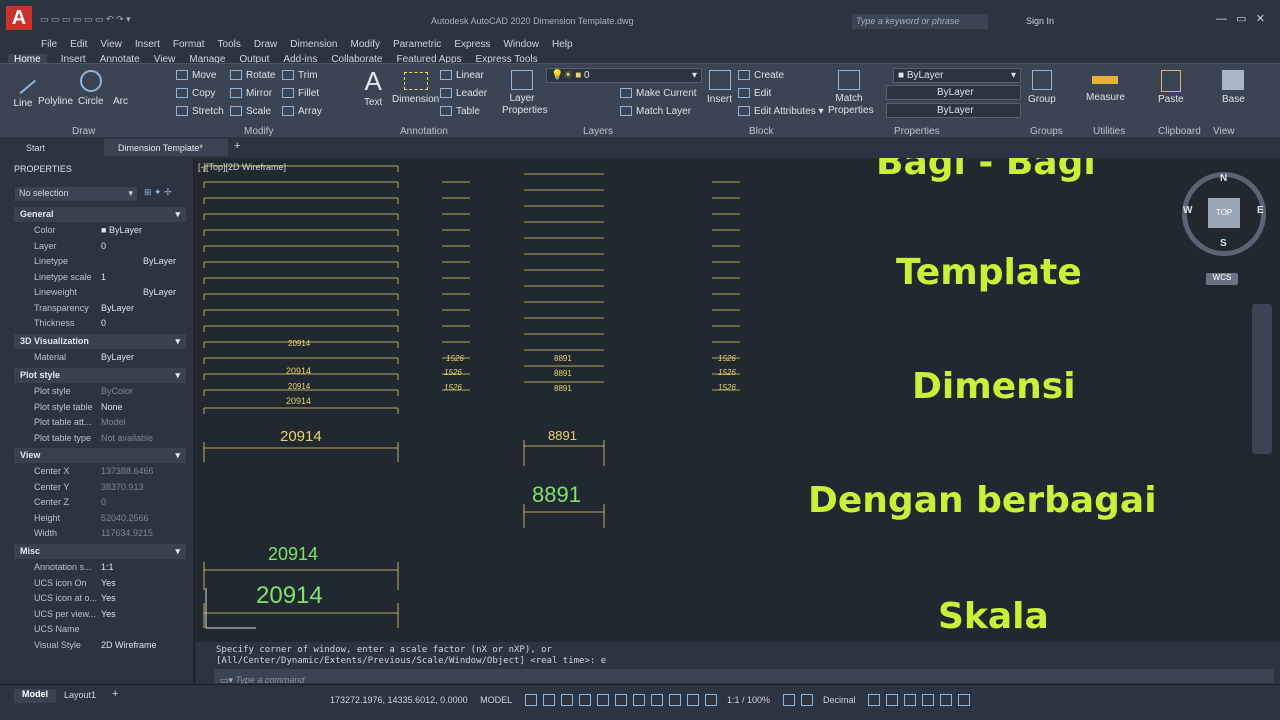 Image resolution: width=1280 pixels, height=720 pixels. I want to click on section-general: General ▾, so click(100, 214).